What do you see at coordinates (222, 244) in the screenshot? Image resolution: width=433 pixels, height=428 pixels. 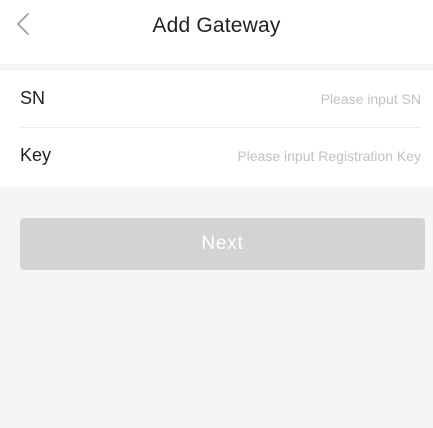 I see `next-button: Next` at bounding box center [222, 244].